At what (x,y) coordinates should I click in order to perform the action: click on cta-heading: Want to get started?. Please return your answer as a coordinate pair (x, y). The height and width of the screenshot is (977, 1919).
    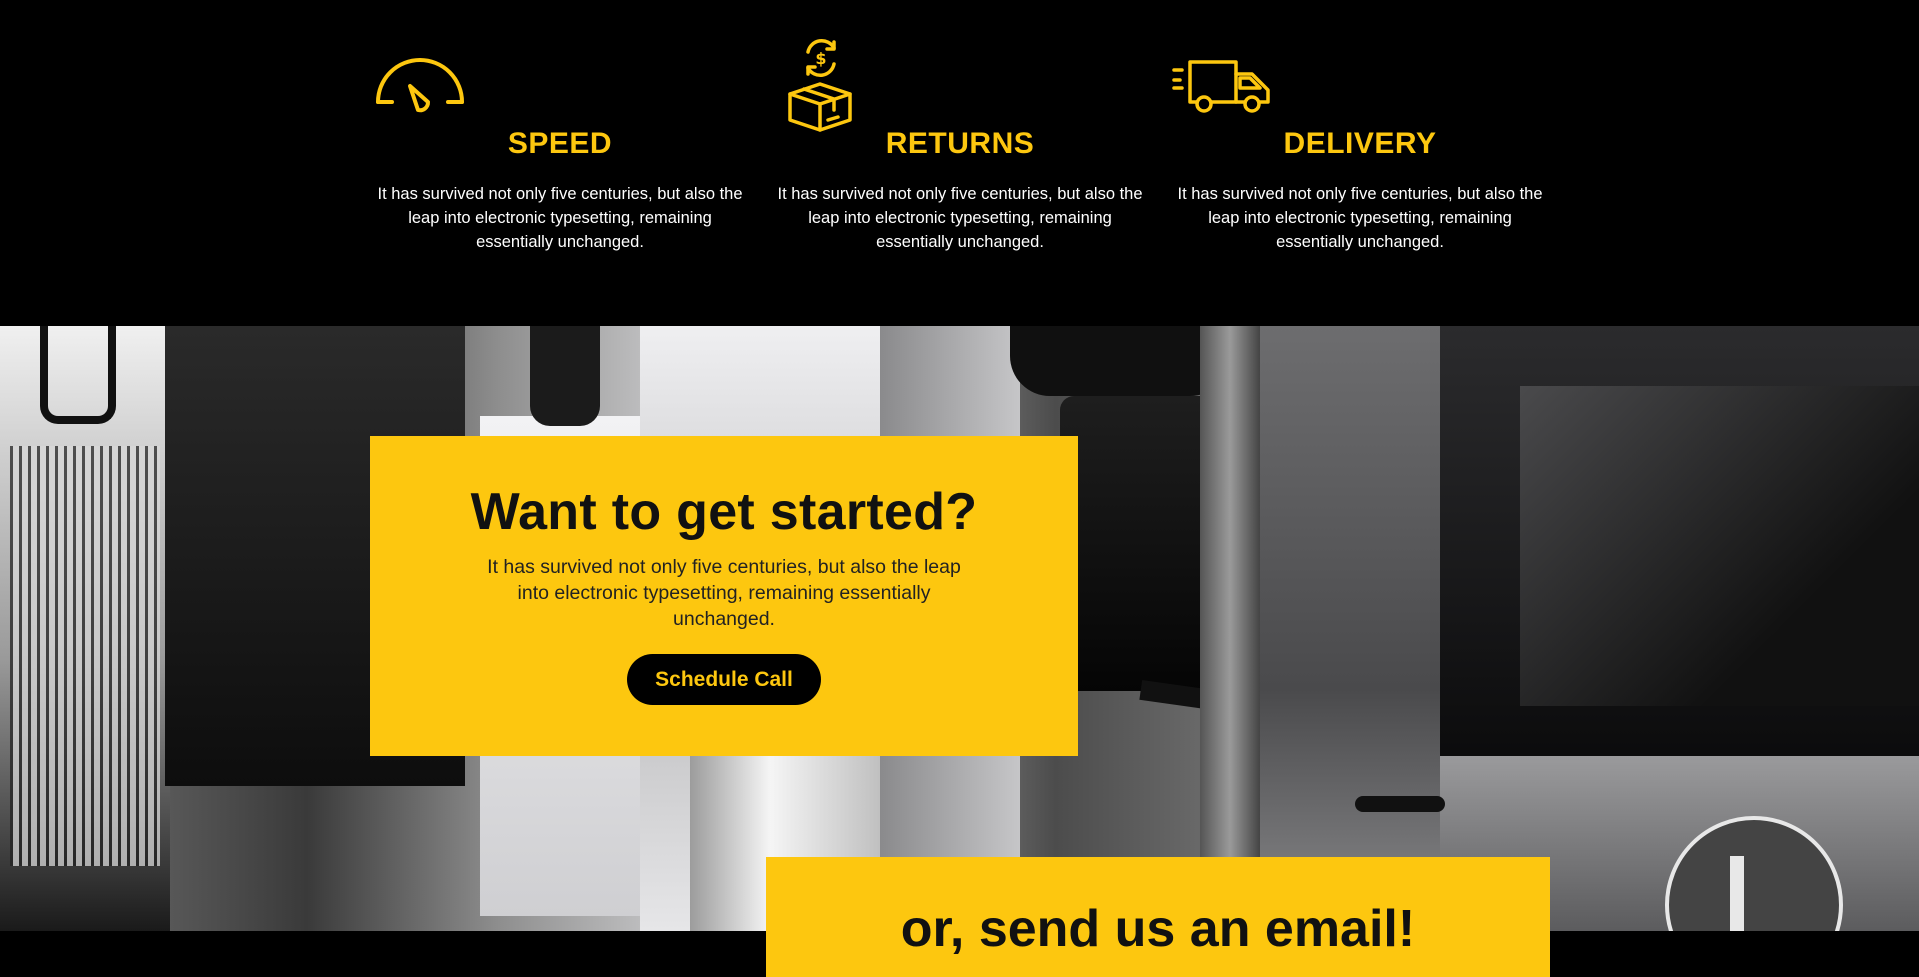
    Looking at the image, I should click on (724, 512).